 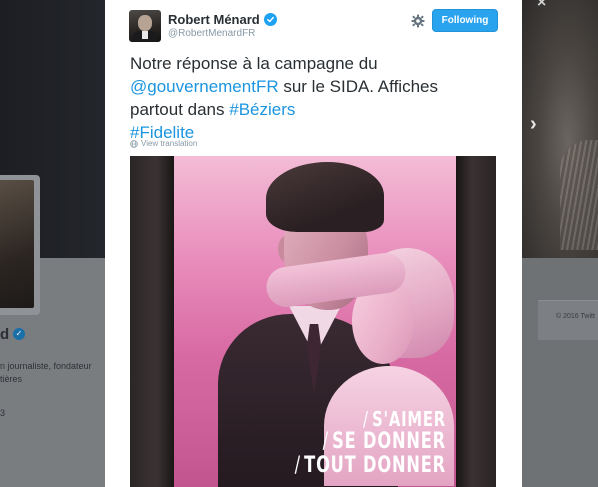 I want to click on profile-name: d, so click(x=5, y=334).